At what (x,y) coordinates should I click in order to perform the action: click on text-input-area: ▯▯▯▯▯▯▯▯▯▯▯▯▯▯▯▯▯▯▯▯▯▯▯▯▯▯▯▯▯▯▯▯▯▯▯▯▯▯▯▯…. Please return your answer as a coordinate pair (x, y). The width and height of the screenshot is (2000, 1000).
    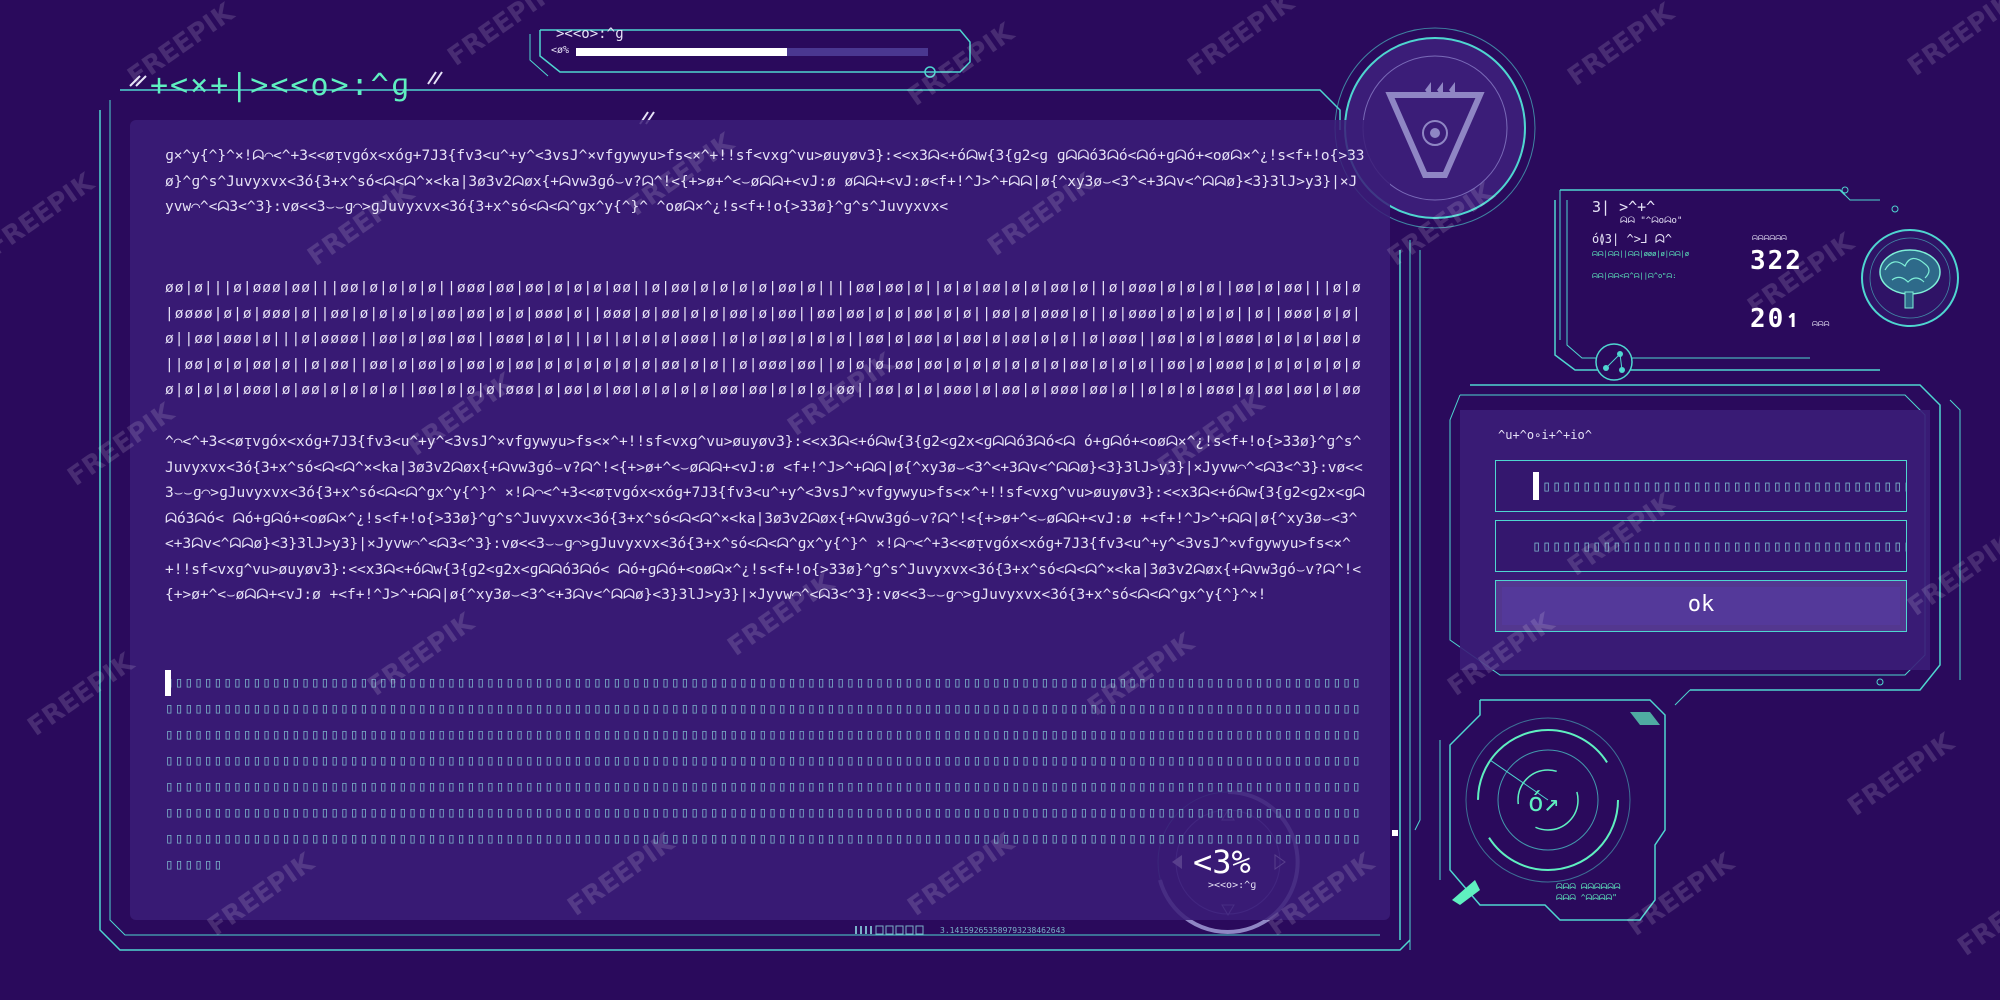
    Looking at the image, I should click on (765, 790).